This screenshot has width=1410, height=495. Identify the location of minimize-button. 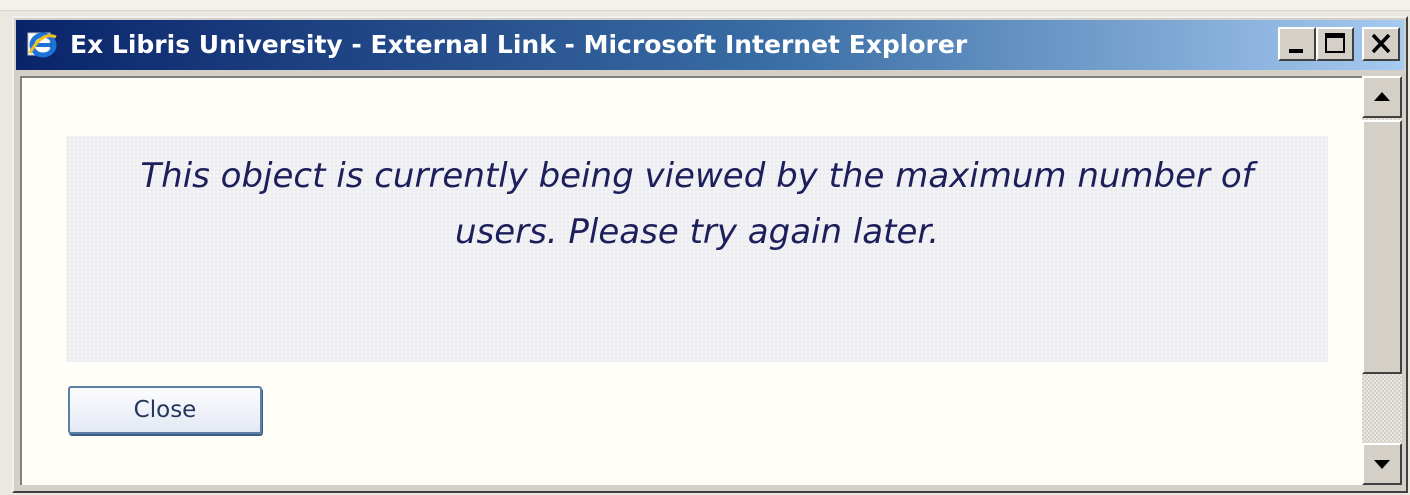
(1297, 44).